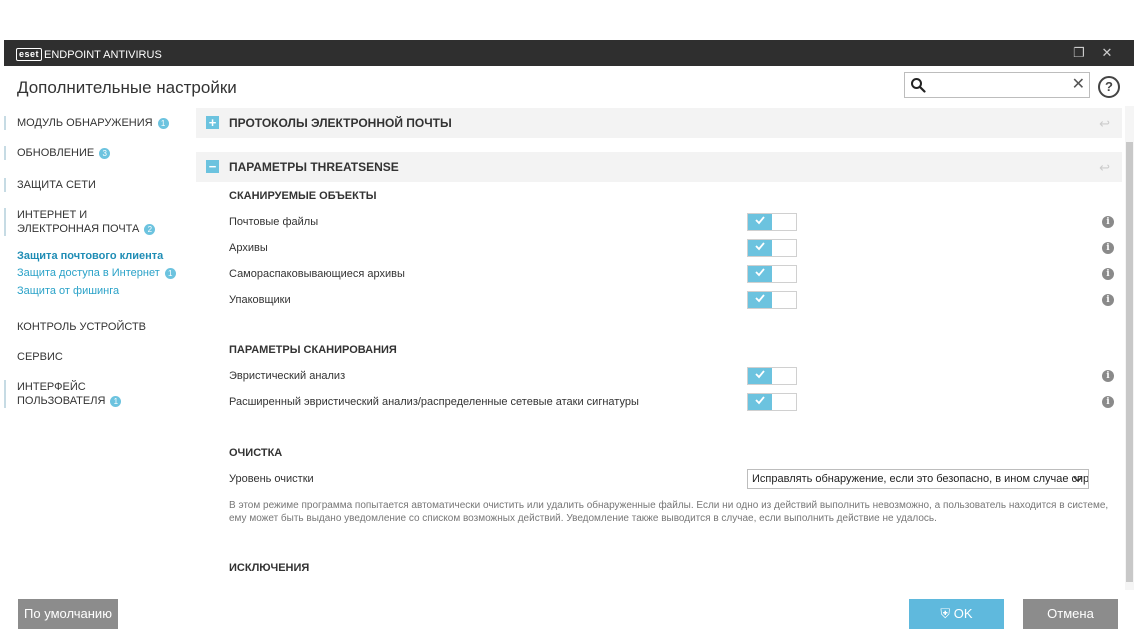 The image size is (1138, 640). I want to click on notification-badge: 2, so click(150, 229).